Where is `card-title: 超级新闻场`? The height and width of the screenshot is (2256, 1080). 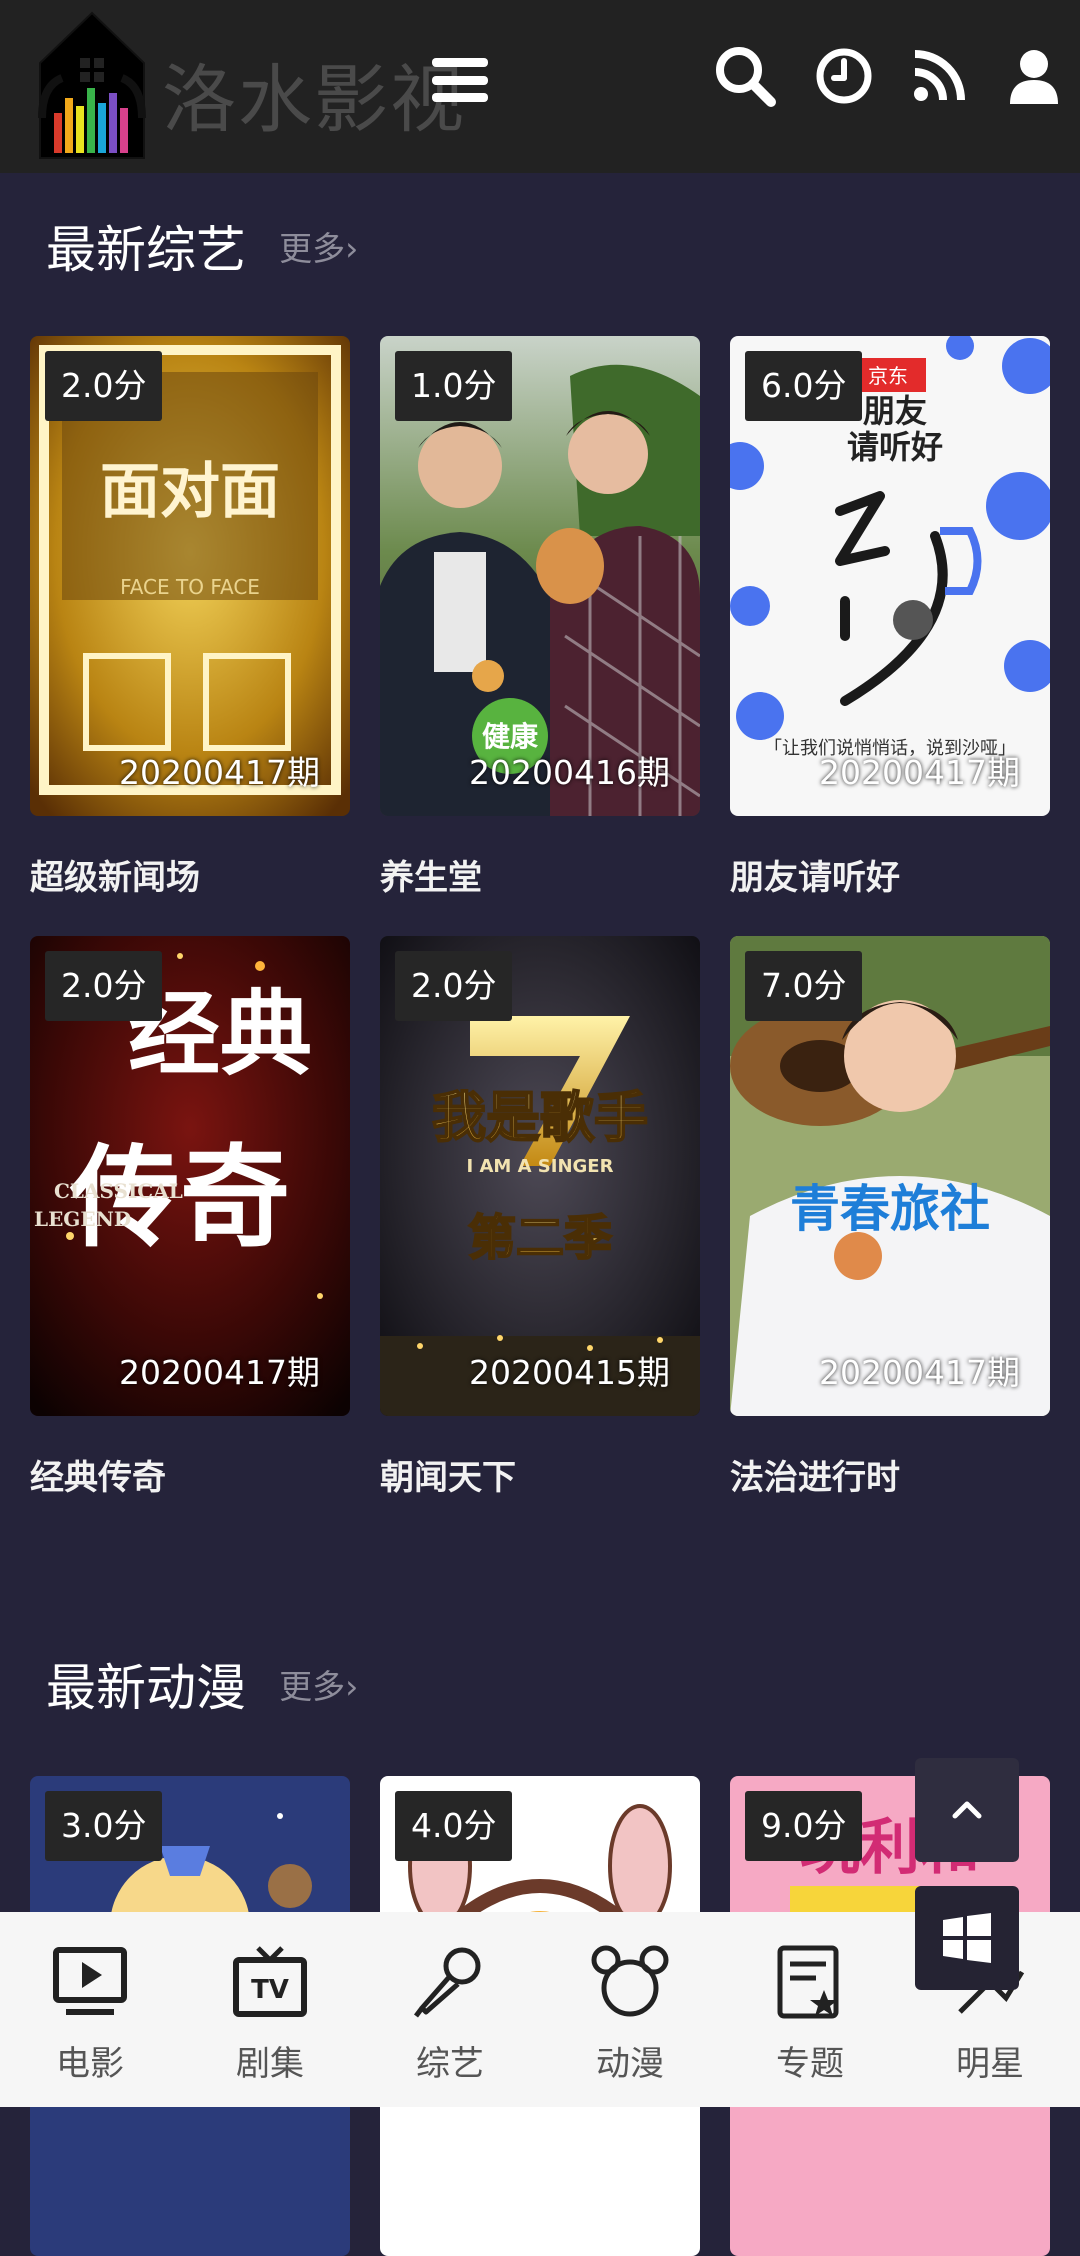 card-title: 超级新闻场 is located at coordinates (190, 874).